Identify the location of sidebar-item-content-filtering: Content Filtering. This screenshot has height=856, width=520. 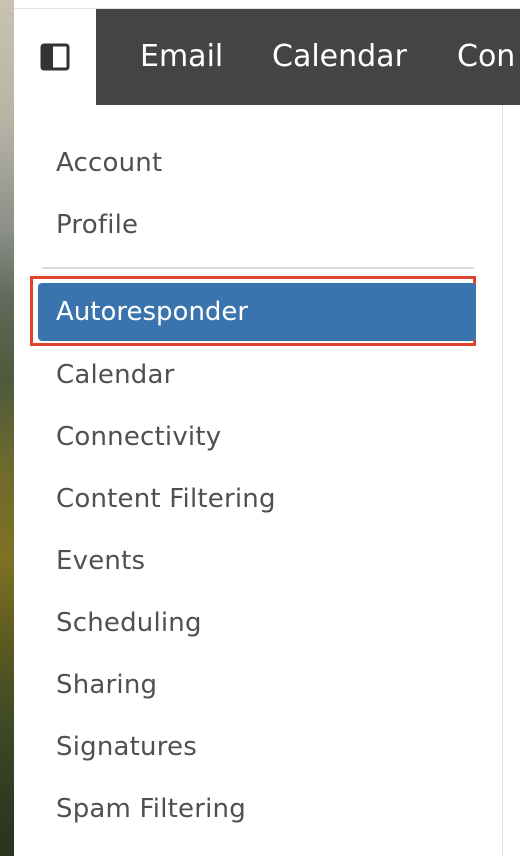
(166, 499).